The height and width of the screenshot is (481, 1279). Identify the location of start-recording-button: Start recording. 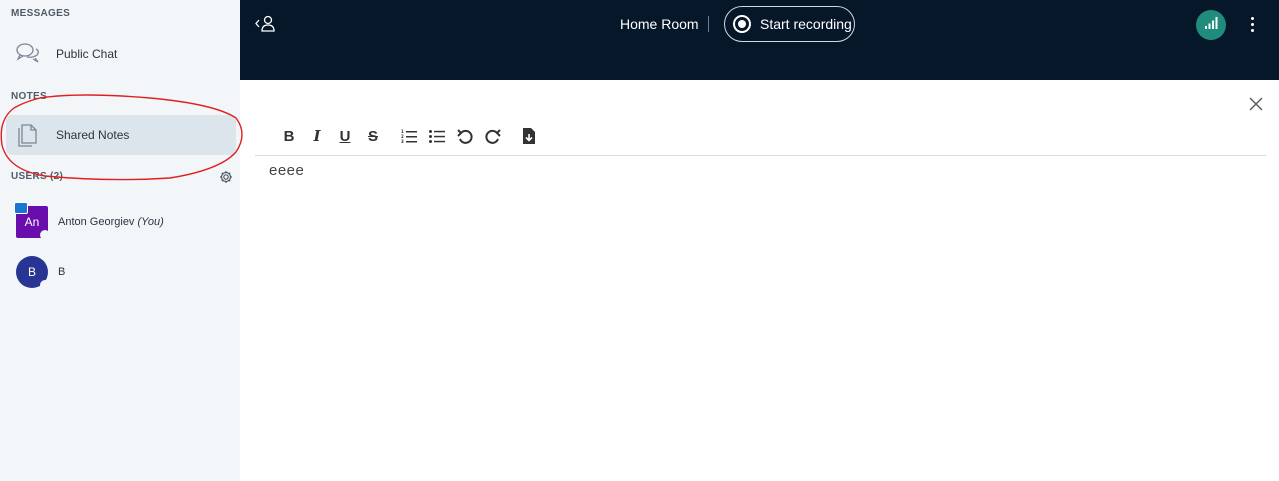
(789, 24).